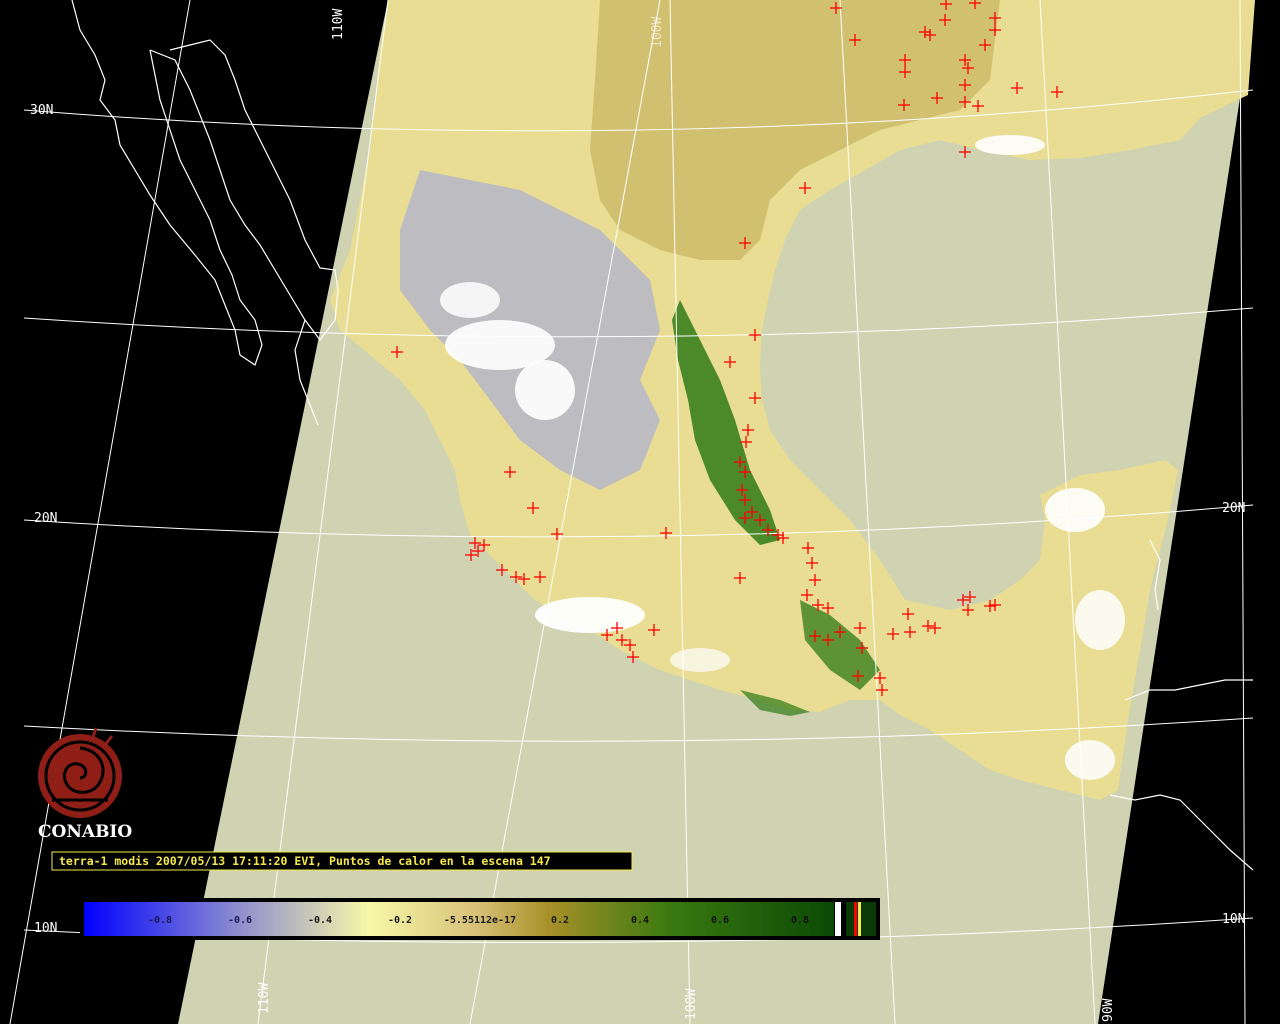 The width and height of the screenshot is (1280, 1024). I want to click on colorbar-tick-label: -0.2, so click(400, 920).